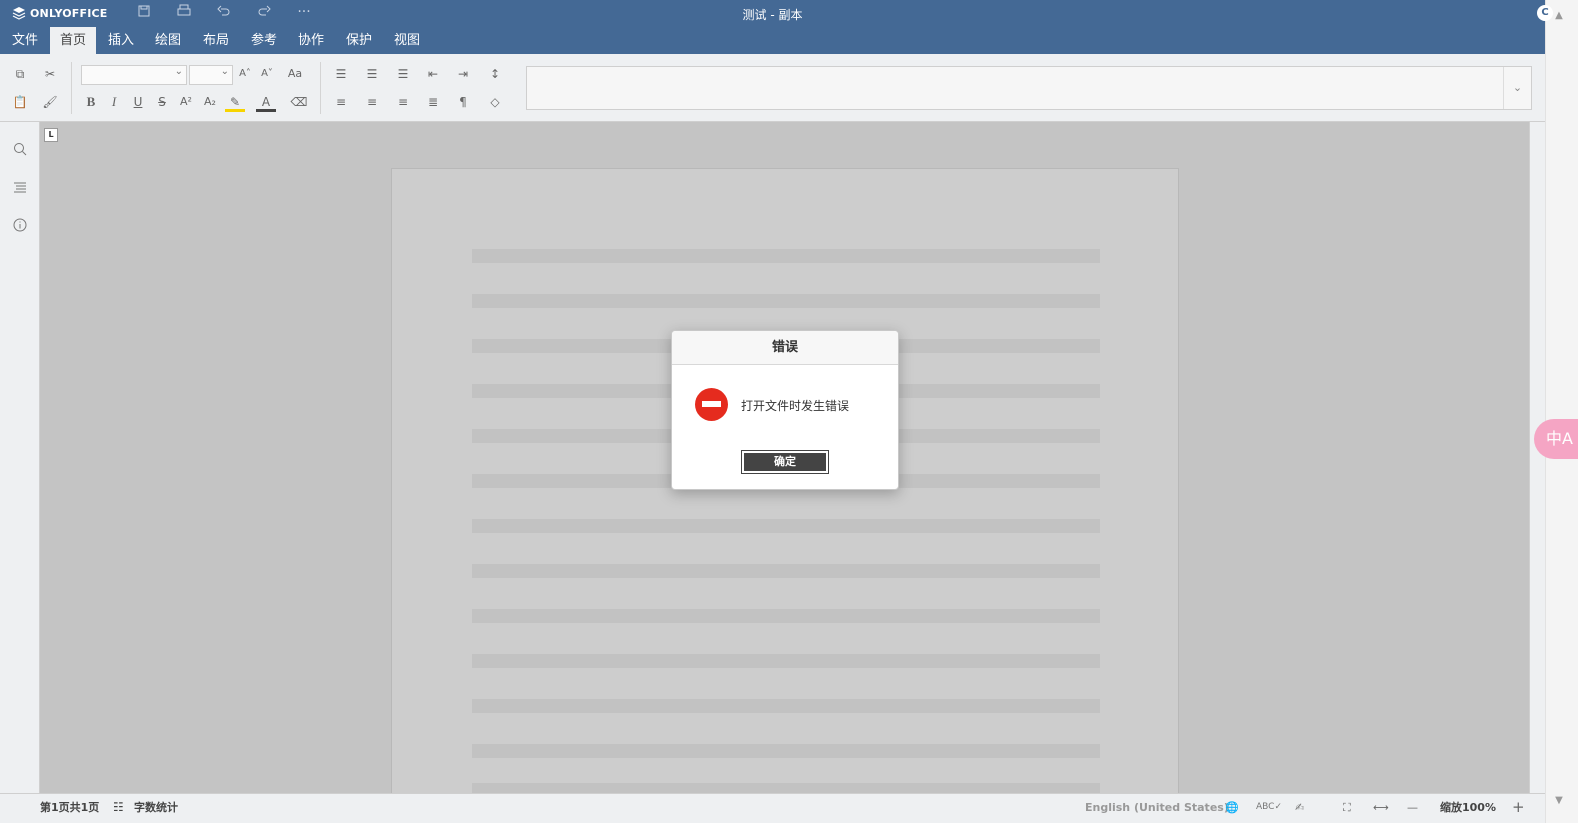 The width and height of the screenshot is (1578, 823). Describe the element at coordinates (785, 462) in the screenshot. I see `ok-button: 确定` at that location.